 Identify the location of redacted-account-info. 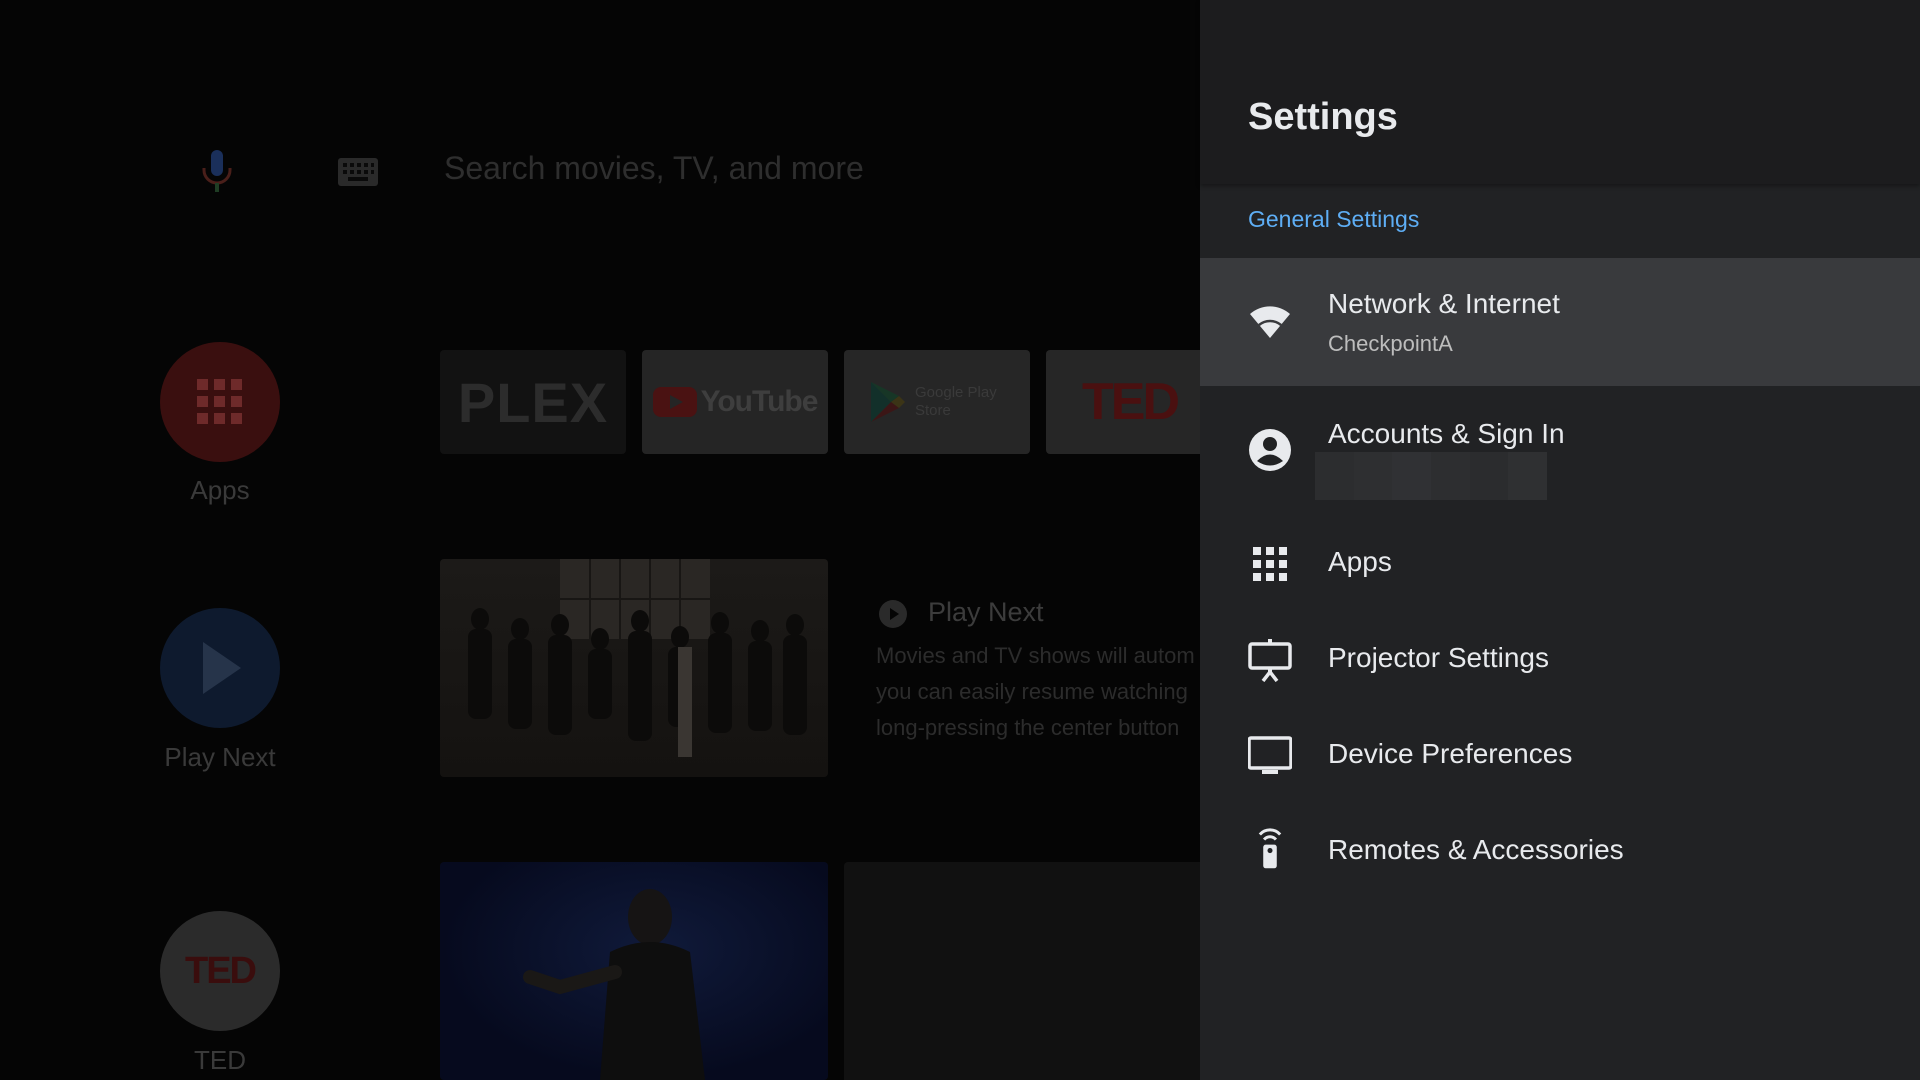
(1431, 476).